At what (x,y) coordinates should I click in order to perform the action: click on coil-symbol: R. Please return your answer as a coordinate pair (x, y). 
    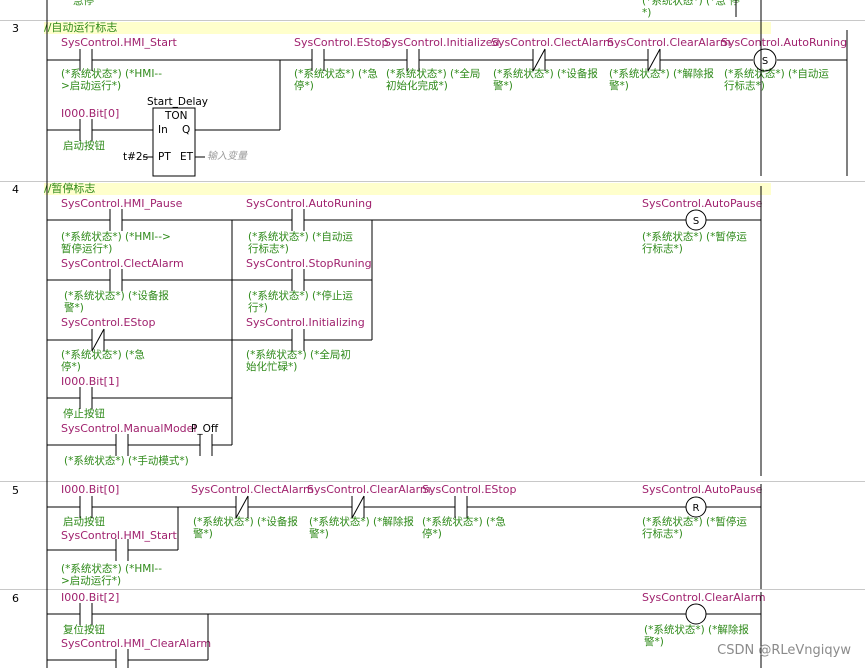
    Looking at the image, I should click on (696, 508).